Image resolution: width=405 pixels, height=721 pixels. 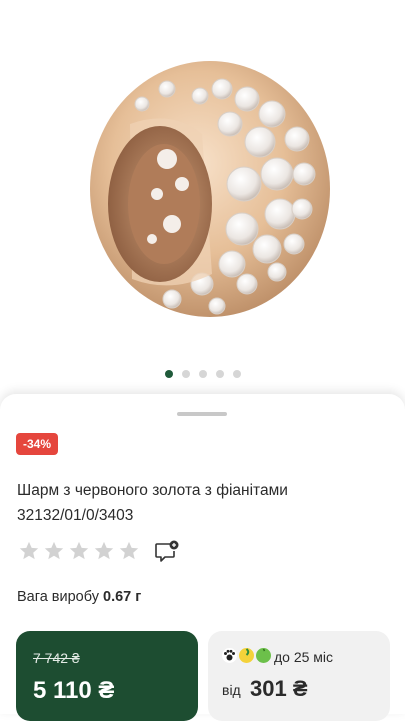 I want to click on installment-from-label: від, so click(x=231, y=690).